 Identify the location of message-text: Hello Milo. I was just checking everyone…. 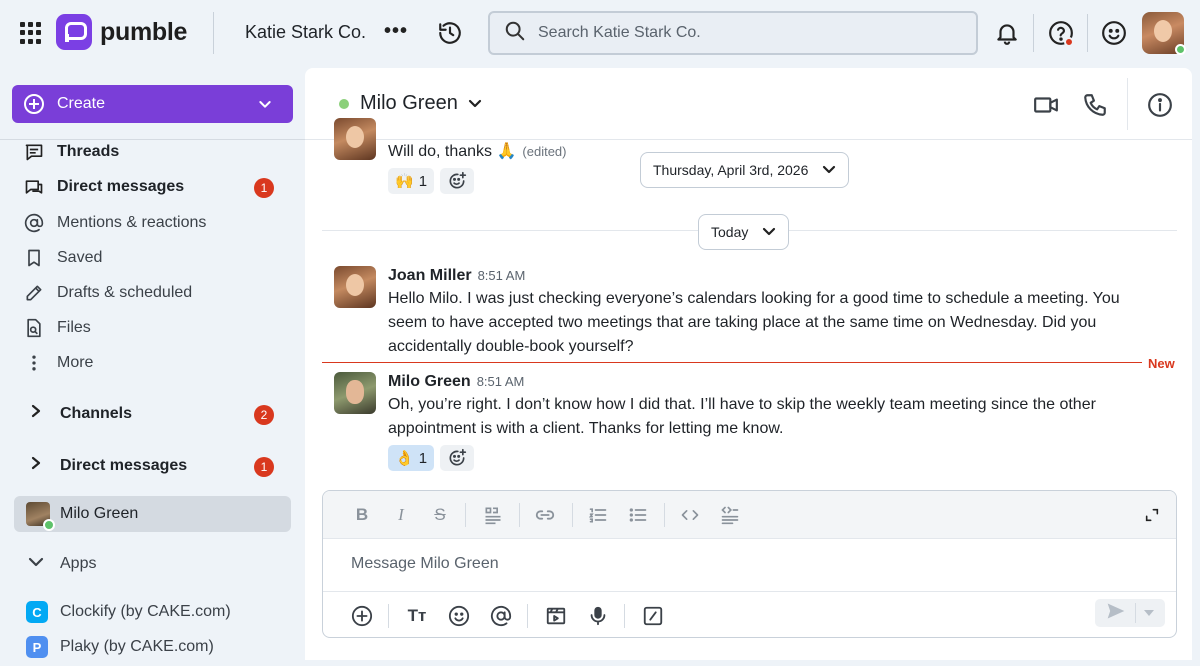
(754, 322).